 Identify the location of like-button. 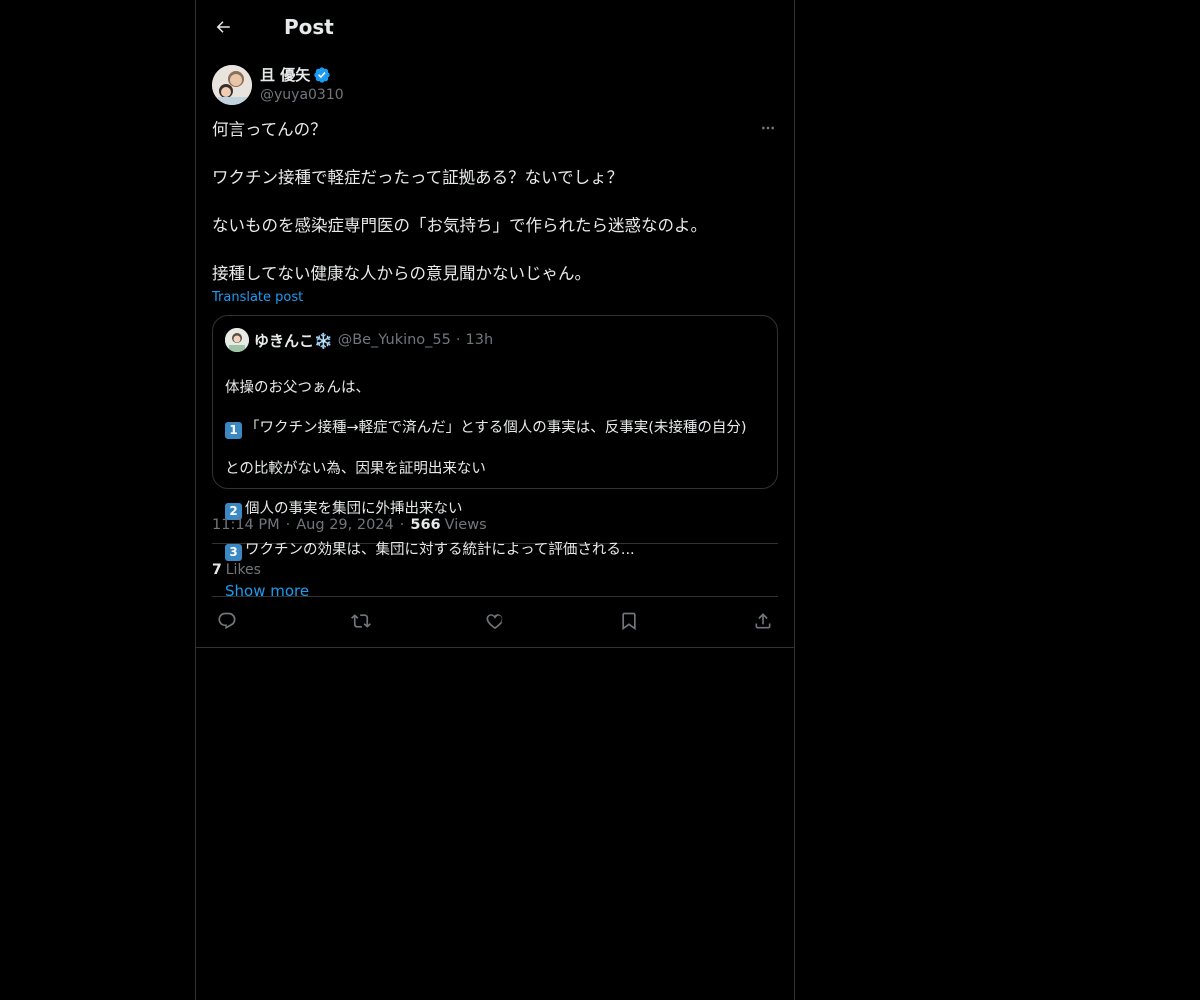
(495, 621).